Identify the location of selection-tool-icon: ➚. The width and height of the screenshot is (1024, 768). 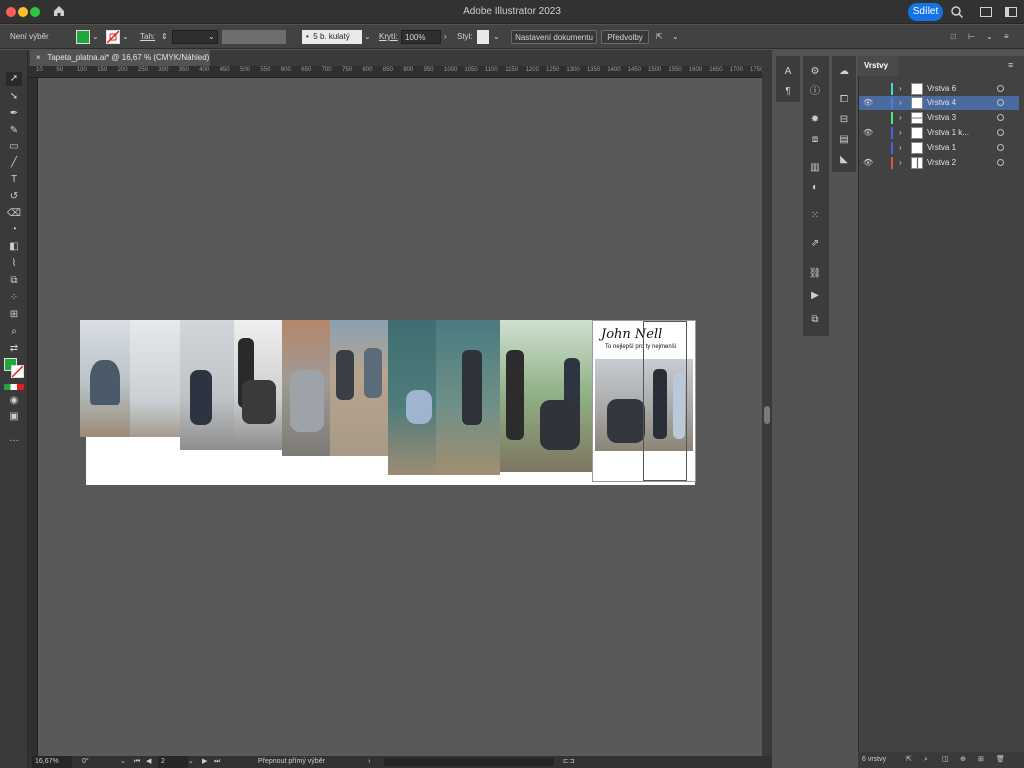
(14, 79).